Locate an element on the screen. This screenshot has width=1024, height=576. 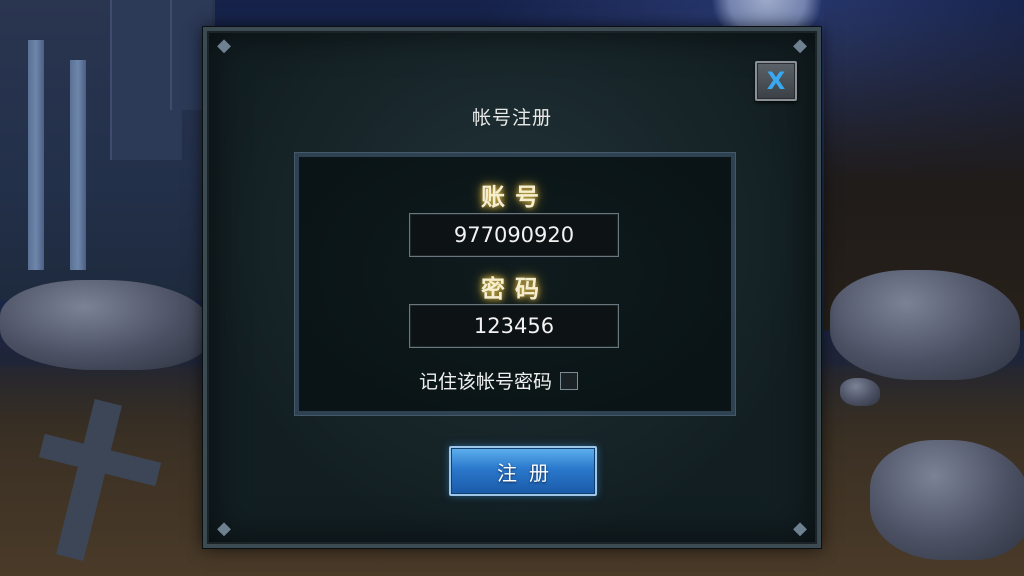
remember-credentials-toggle: 记住该帐号密码 is located at coordinates (499, 380).